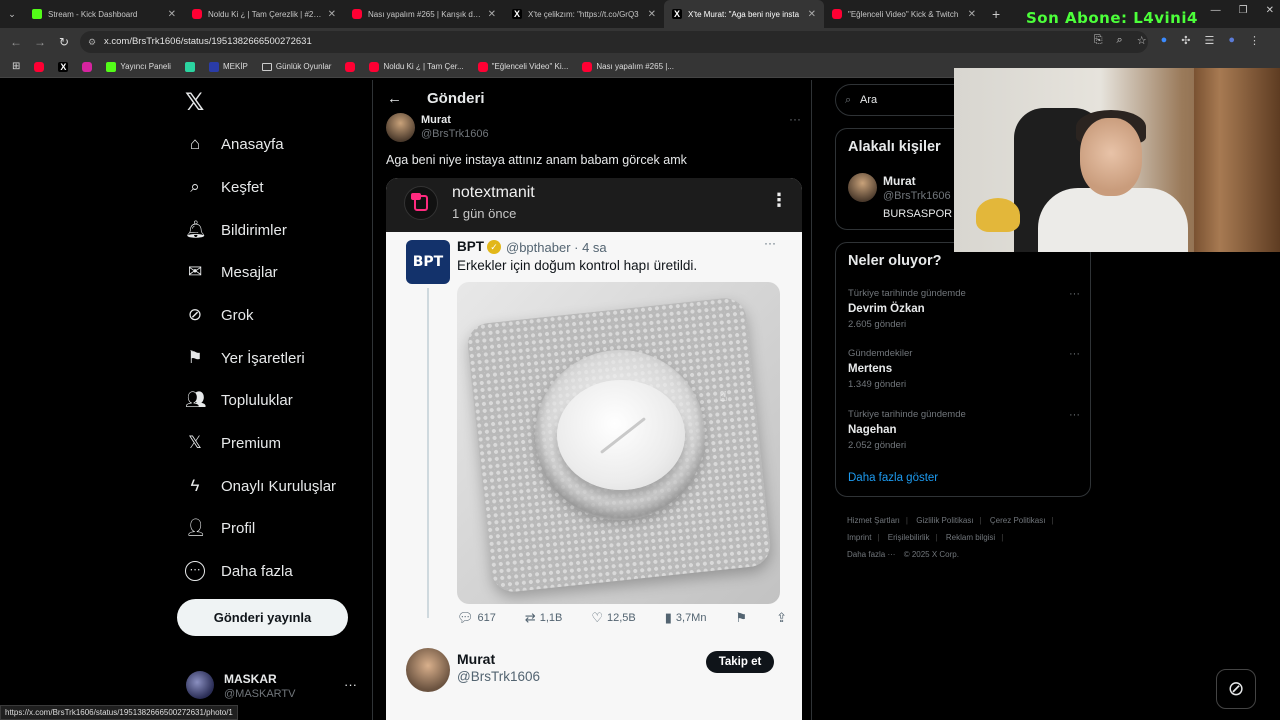 The width and height of the screenshot is (1280, 720). I want to click on nav-premium: 𝕏 Premium, so click(233, 443).